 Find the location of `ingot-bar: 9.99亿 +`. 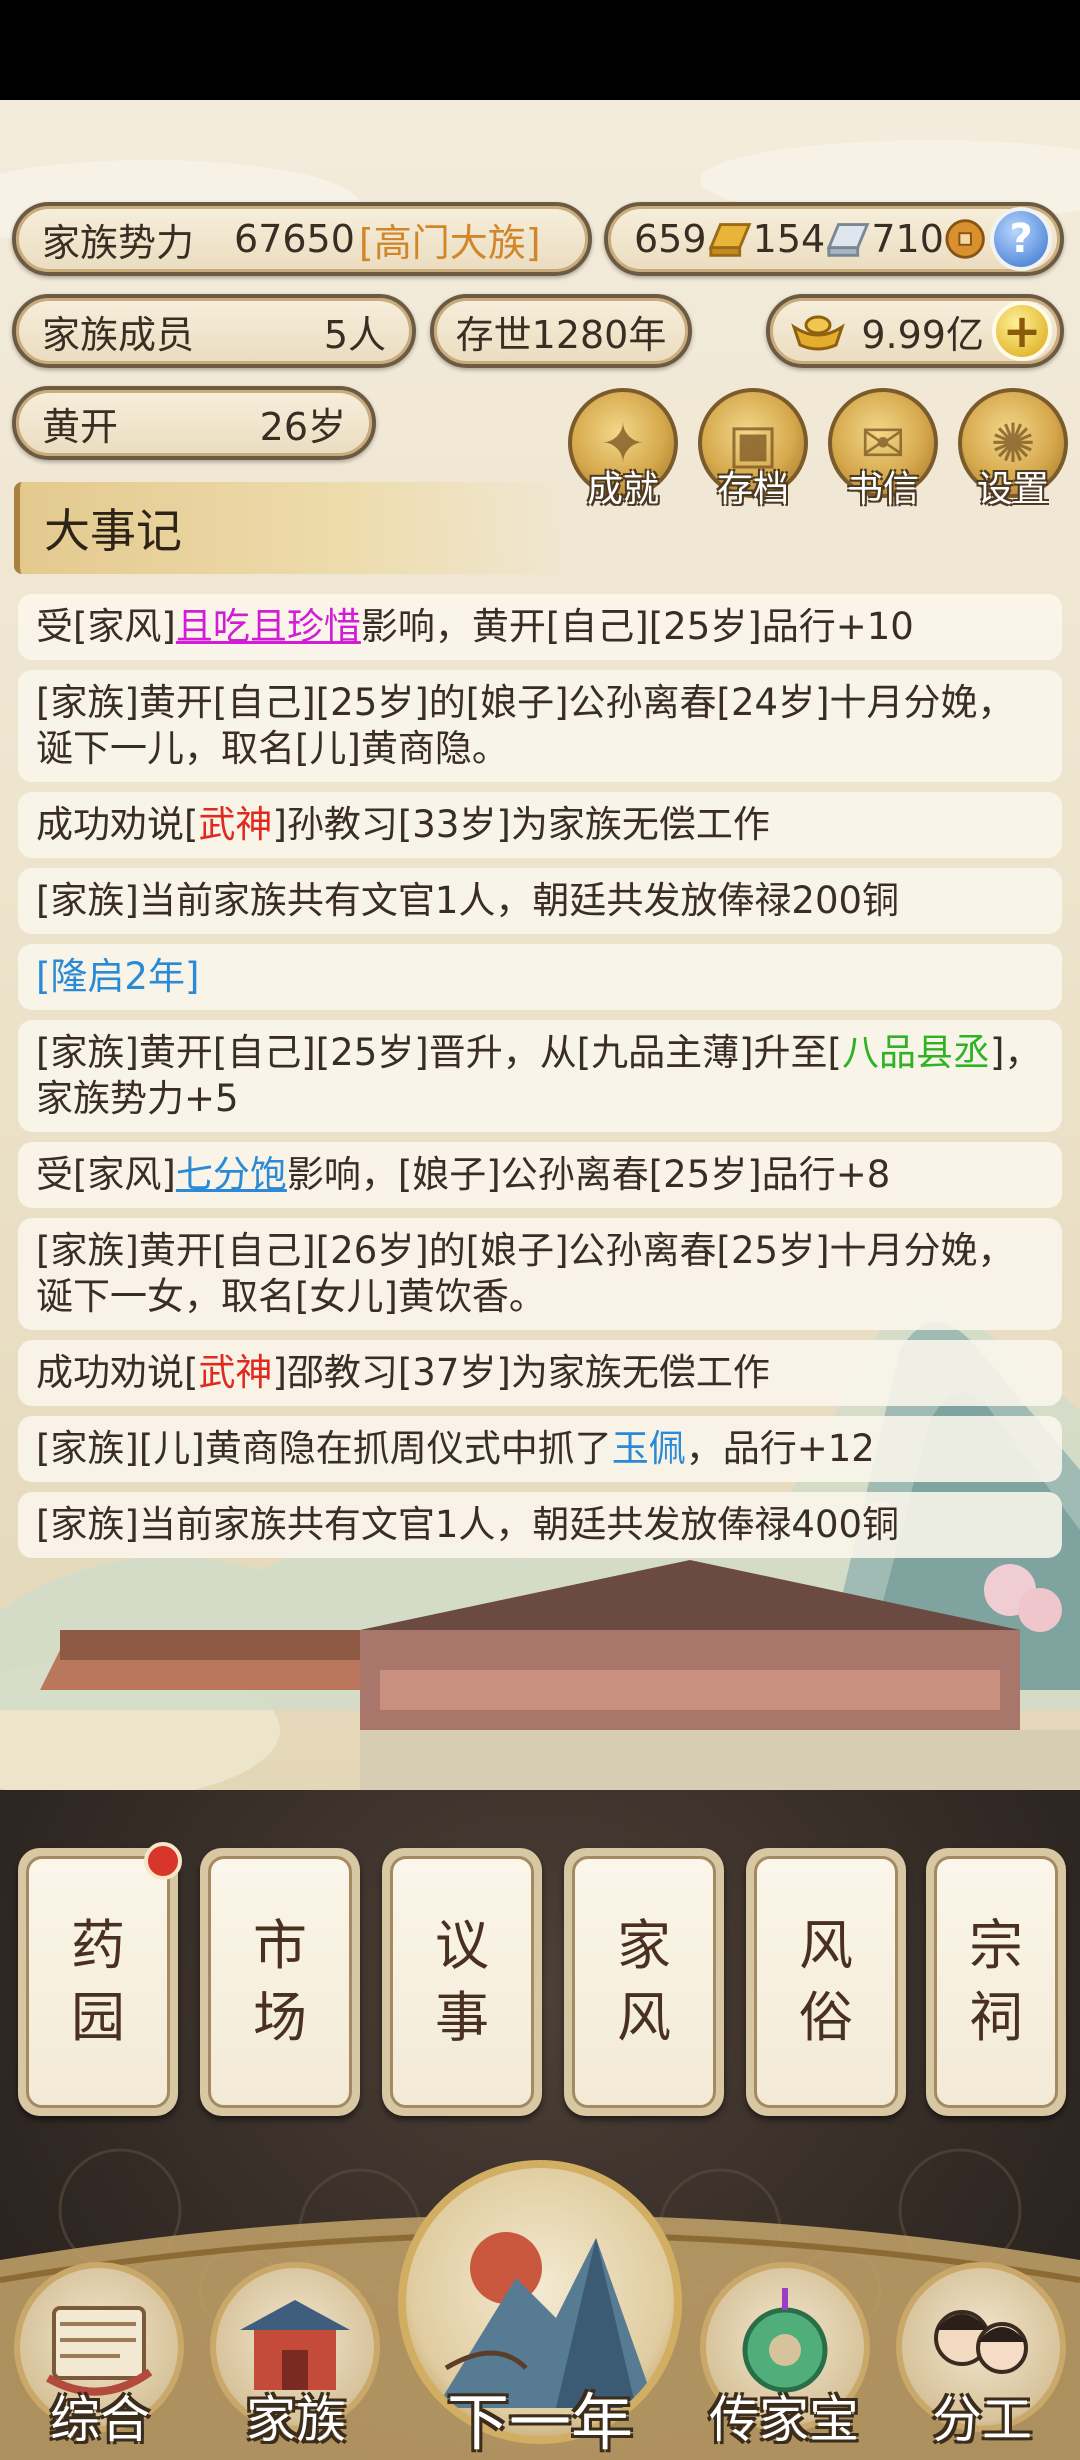

ingot-bar: 9.99亿 + is located at coordinates (915, 331).